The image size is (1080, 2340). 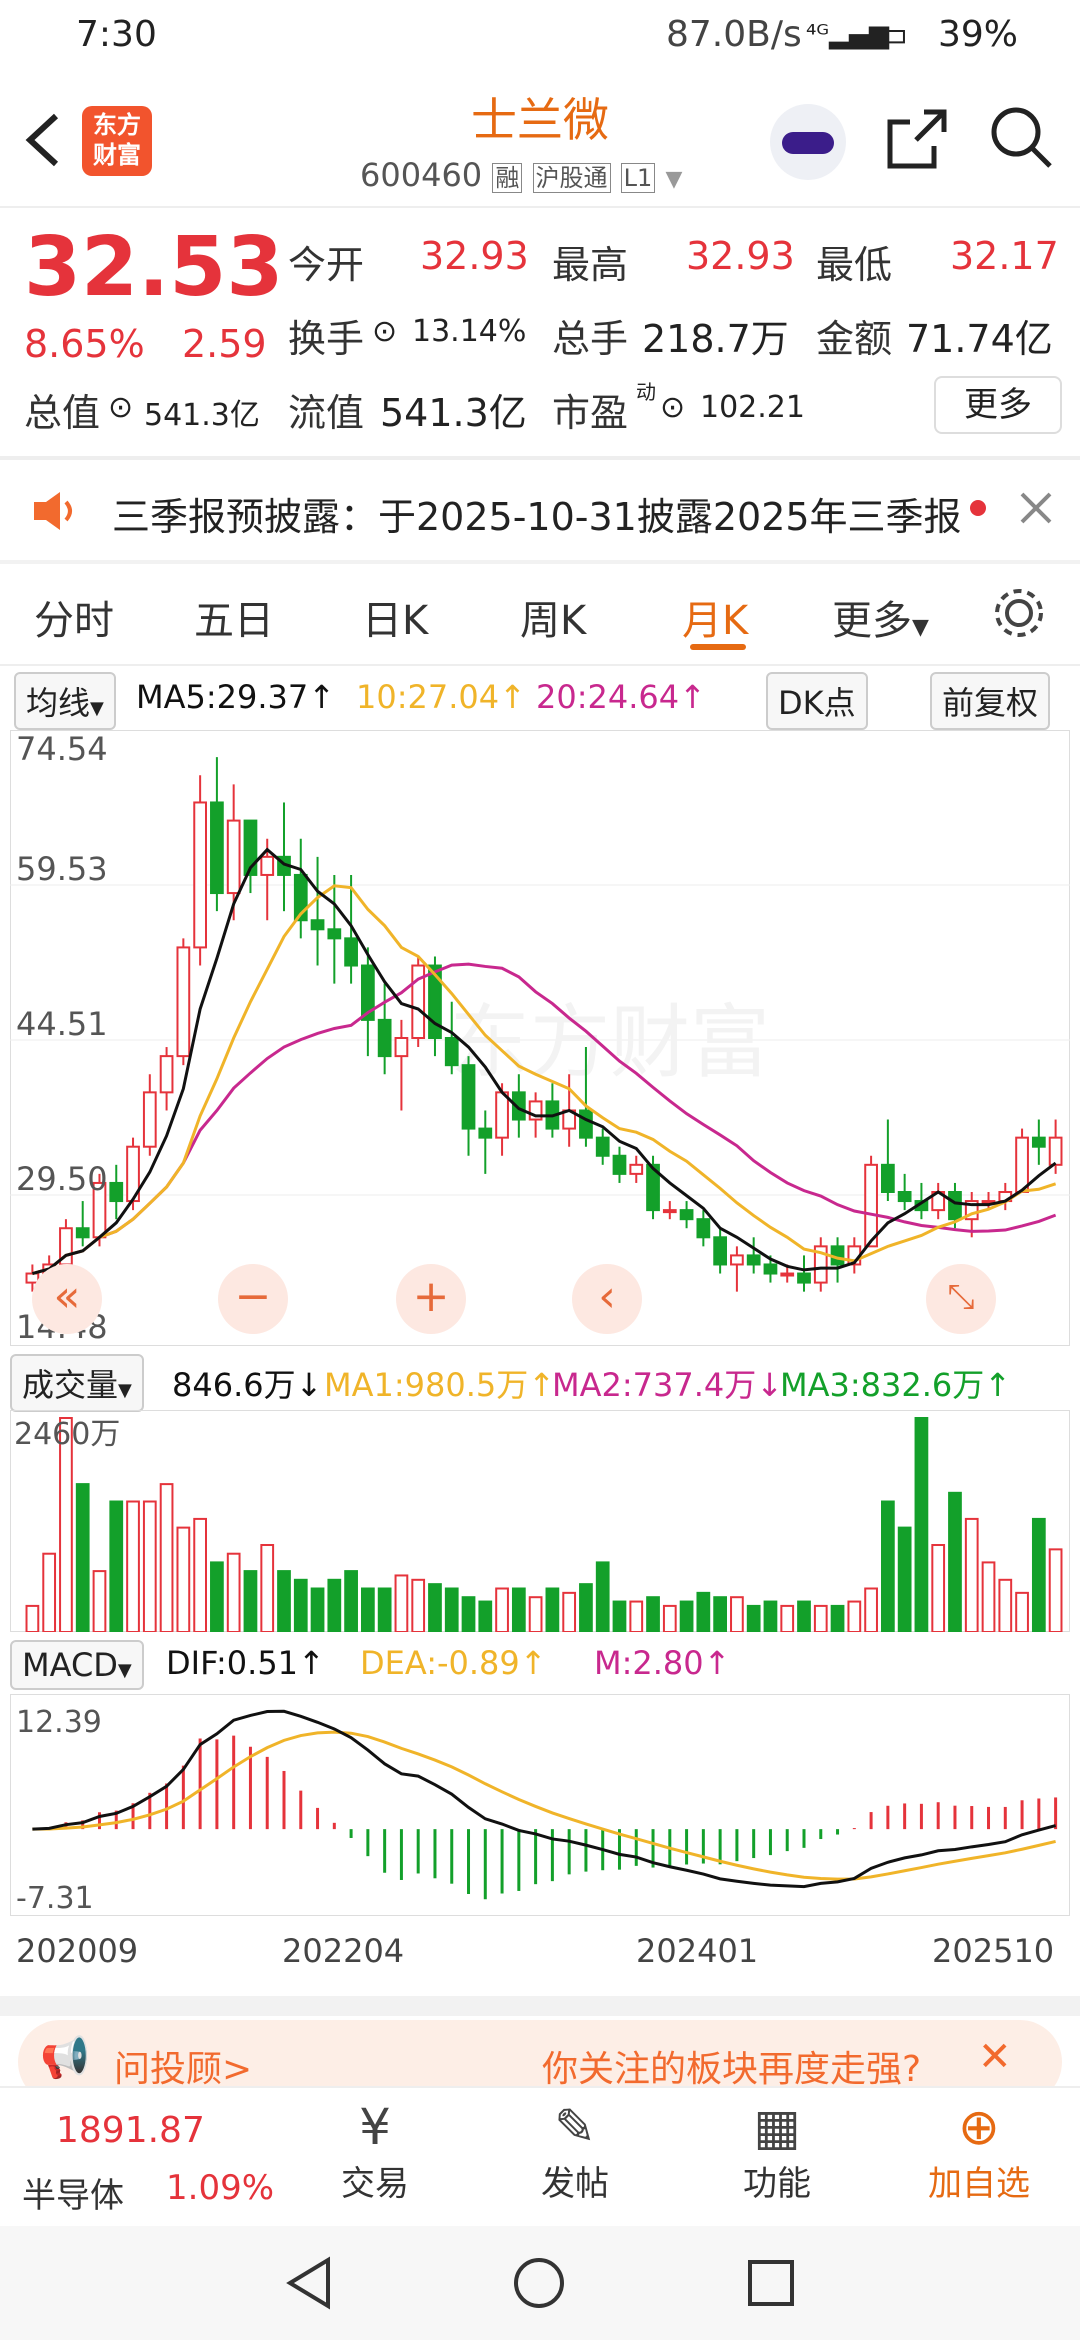 What do you see at coordinates (343, 1951) in the screenshot?
I see `x-label-2: 202204` at bounding box center [343, 1951].